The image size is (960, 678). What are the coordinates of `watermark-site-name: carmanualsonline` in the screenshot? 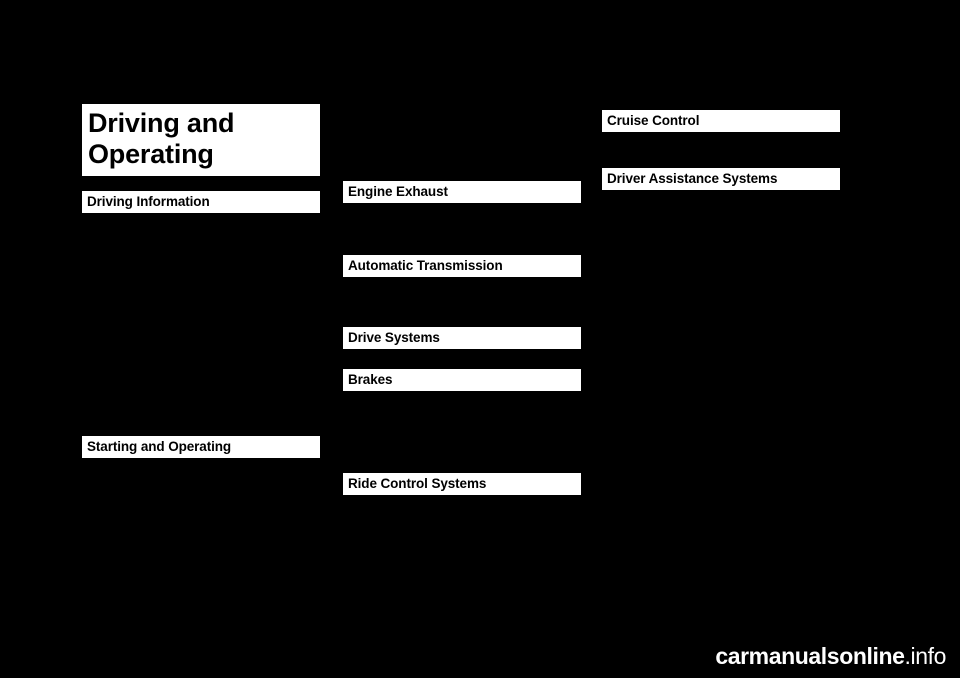 It's located at (810, 656).